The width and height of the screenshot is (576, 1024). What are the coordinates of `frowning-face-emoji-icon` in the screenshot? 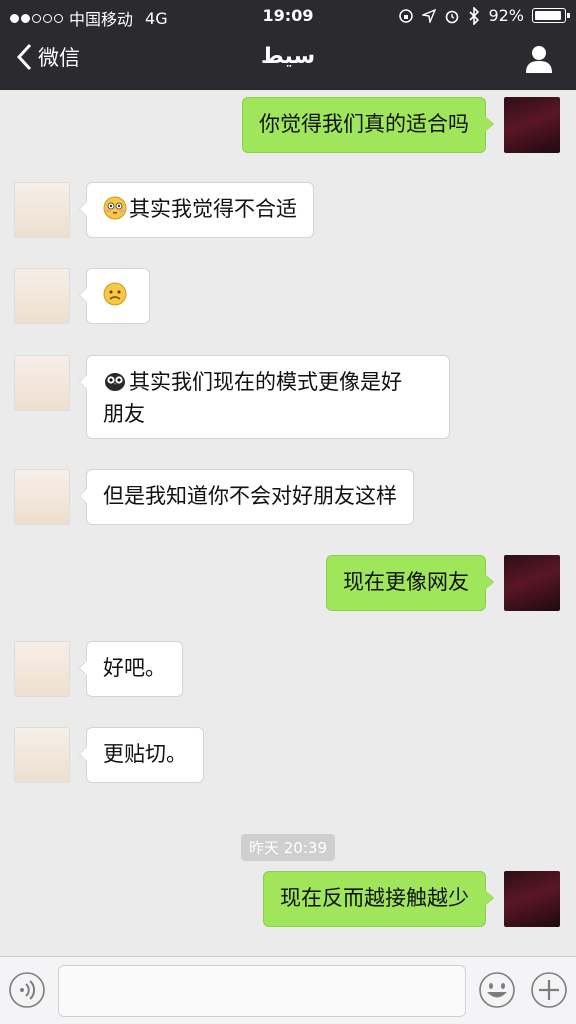 It's located at (115, 294).